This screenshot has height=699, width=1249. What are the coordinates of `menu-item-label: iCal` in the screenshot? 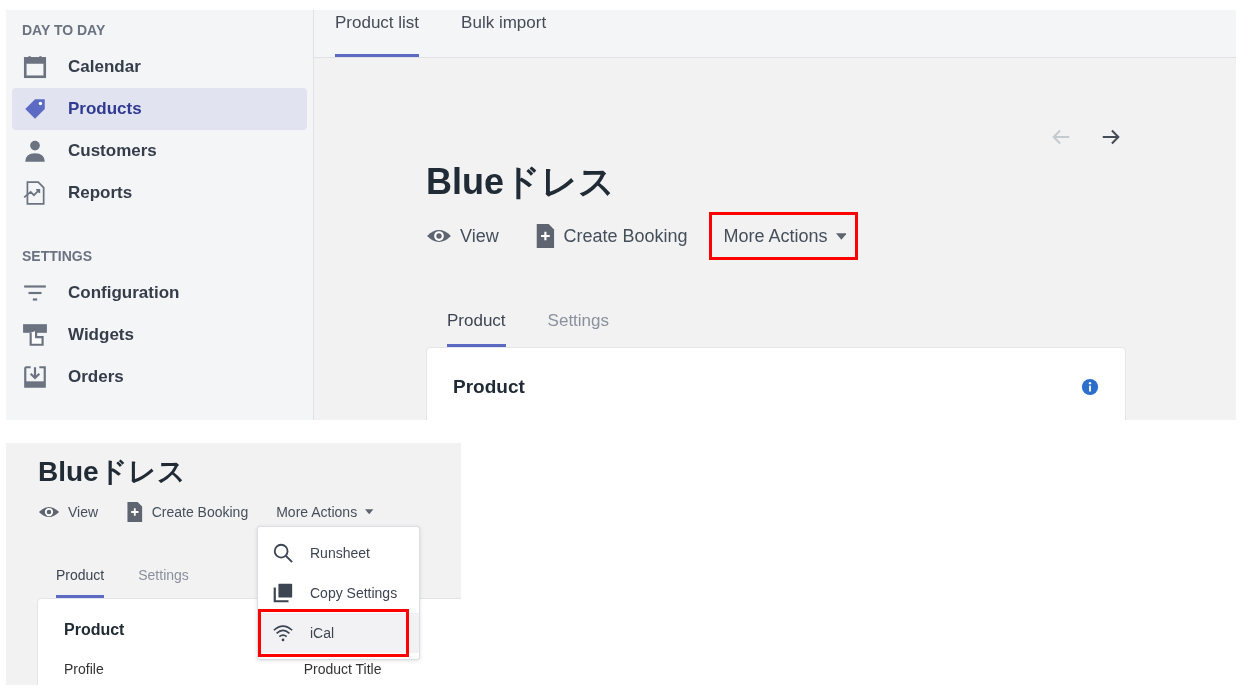 It's located at (322, 633).